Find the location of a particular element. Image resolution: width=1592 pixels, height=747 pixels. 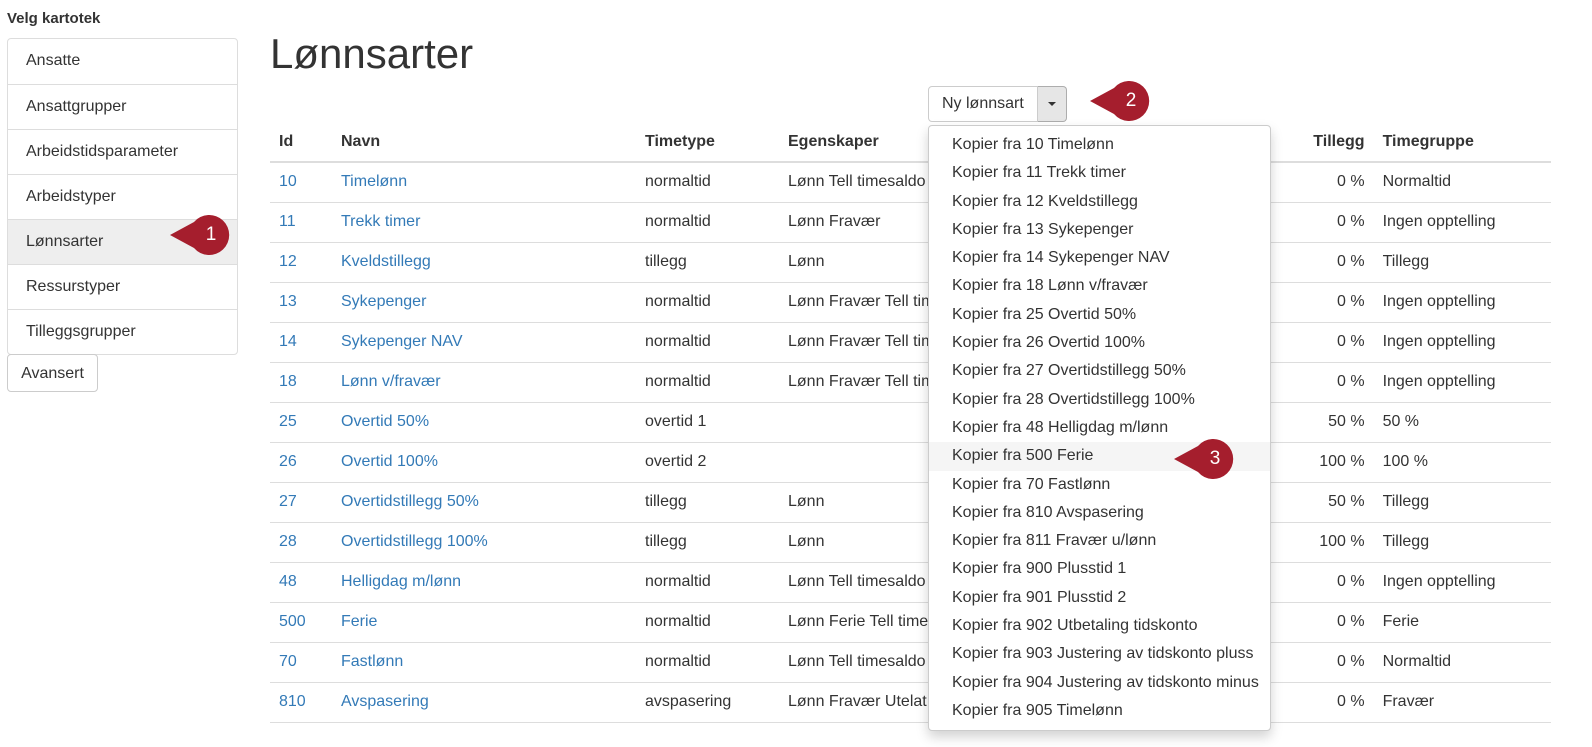

dropdown-item: Kopier fra 901 Plusstid 2 is located at coordinates (1099, 598).